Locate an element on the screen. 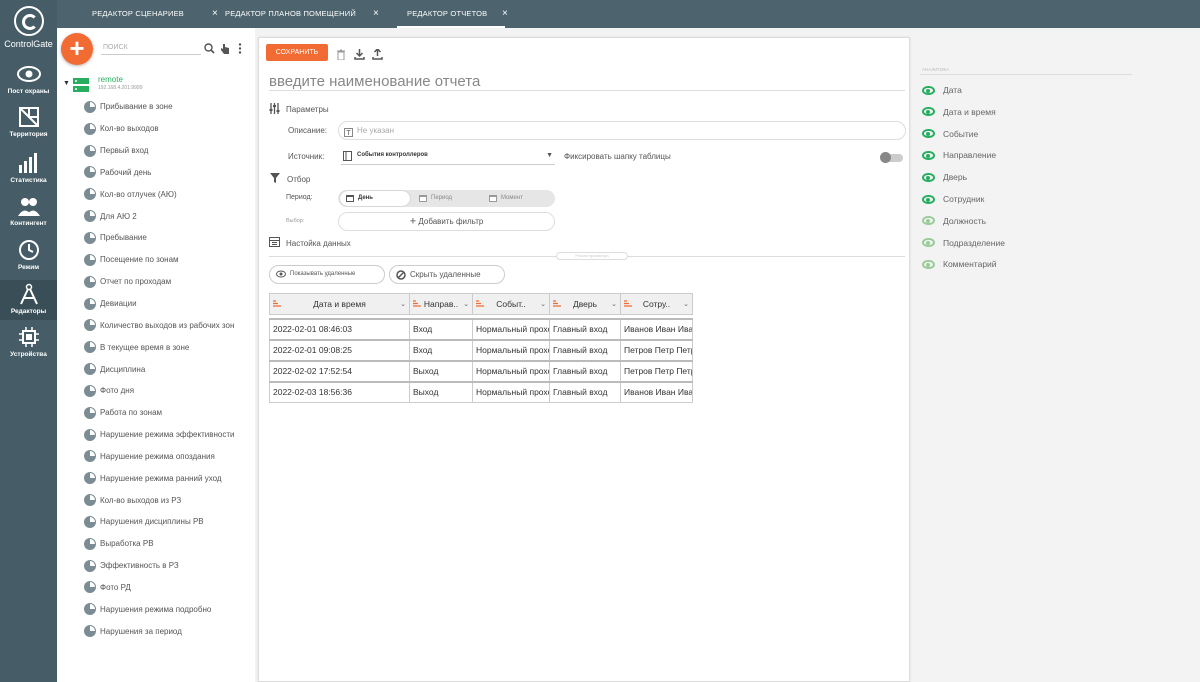 The width and height of the screenshot is (1200, 682). rail-item-guard-post: Пост охраны is located at coordinates (28, 79).